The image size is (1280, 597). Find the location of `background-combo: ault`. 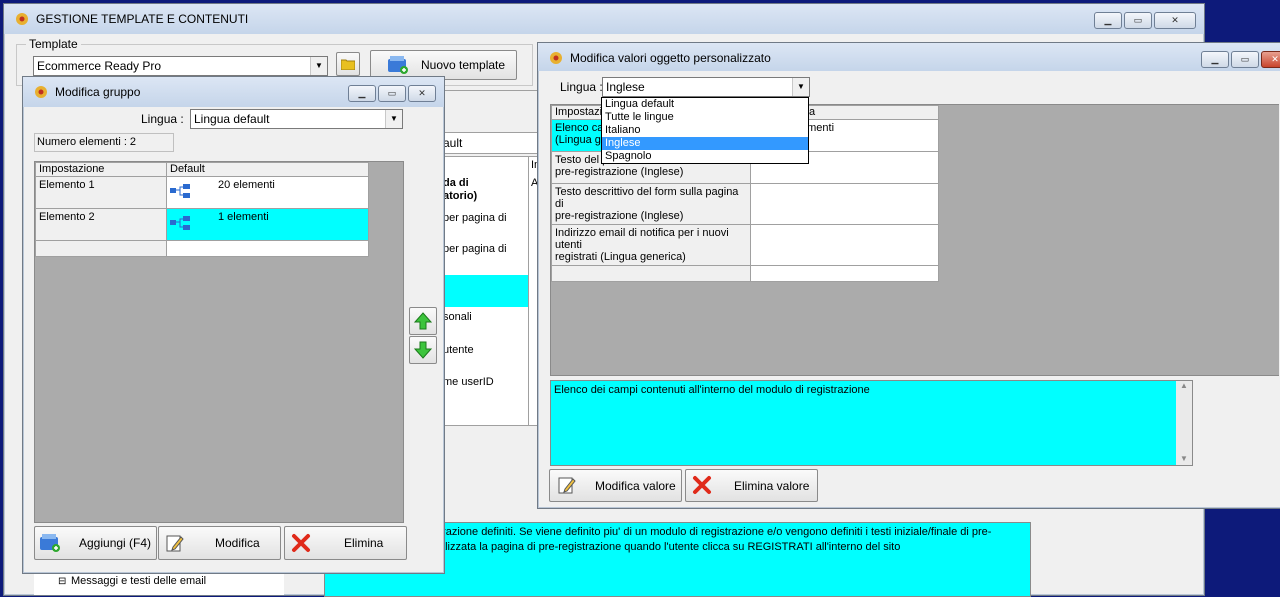

background-combo: ault is located at coordinates (491, 143).